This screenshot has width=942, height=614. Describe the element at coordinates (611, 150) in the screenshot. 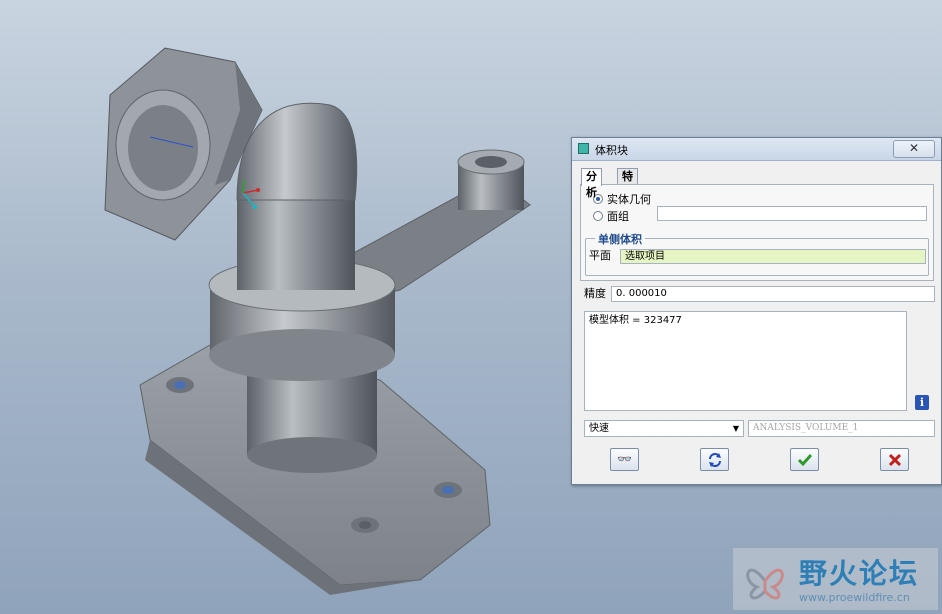

I see `dialog-title: 体积块` at that location.